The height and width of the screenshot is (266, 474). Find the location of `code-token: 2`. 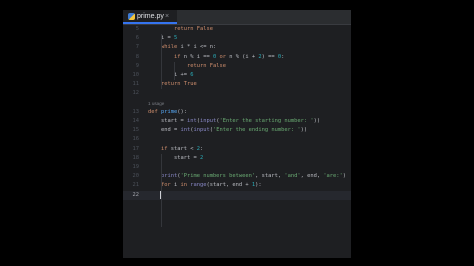

code-token: 2 is located at coordinates (201, 157).